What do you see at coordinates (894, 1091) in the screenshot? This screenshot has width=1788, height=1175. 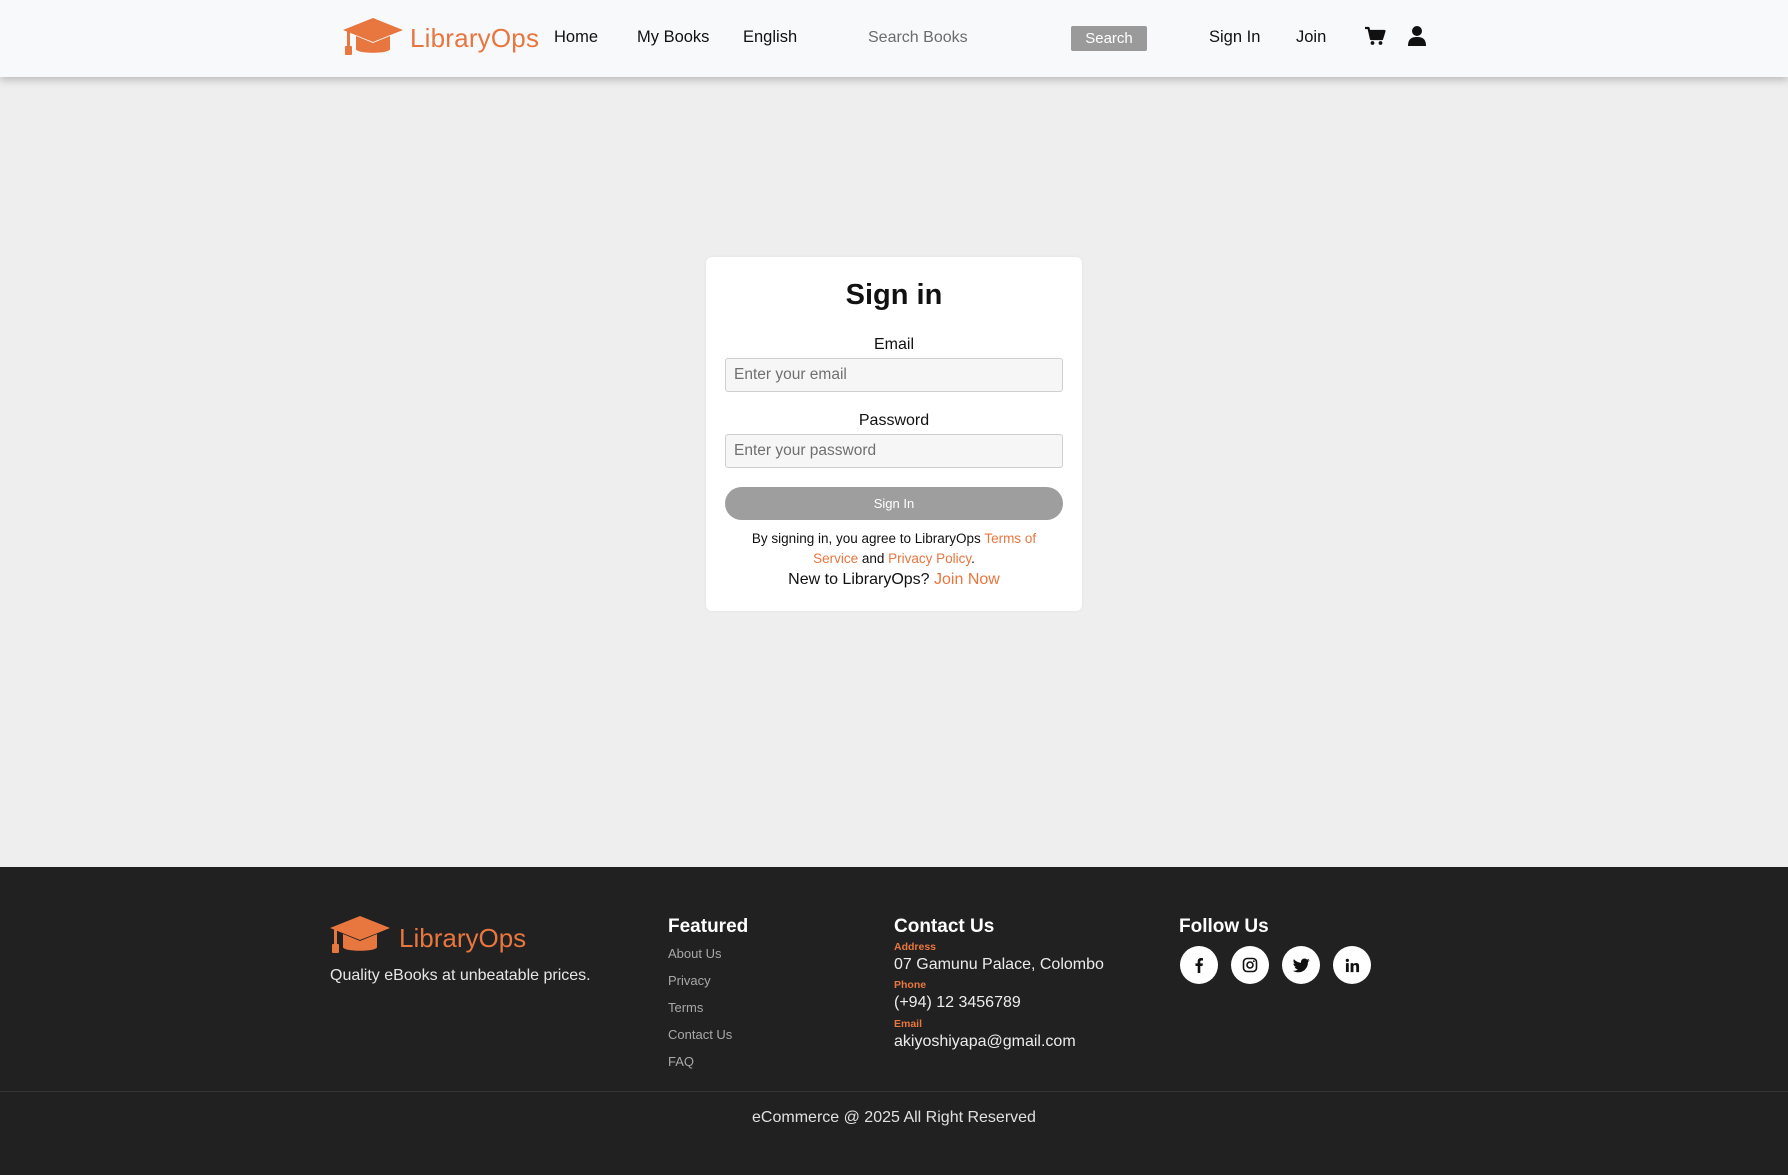 I see `footer-divider` at bounding box center [894, 1091].